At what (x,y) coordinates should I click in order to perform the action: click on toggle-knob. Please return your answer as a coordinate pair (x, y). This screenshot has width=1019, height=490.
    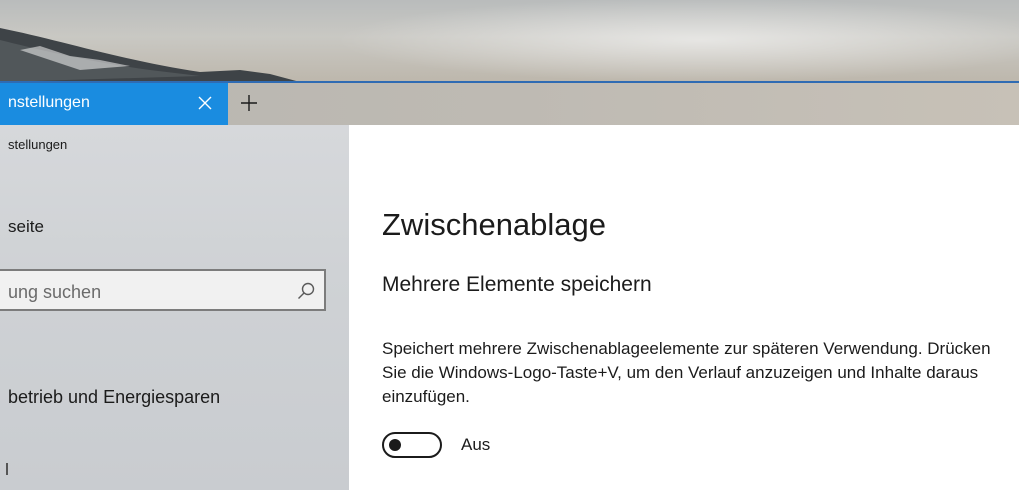
    Looking at the image, I should click on (395, 445).